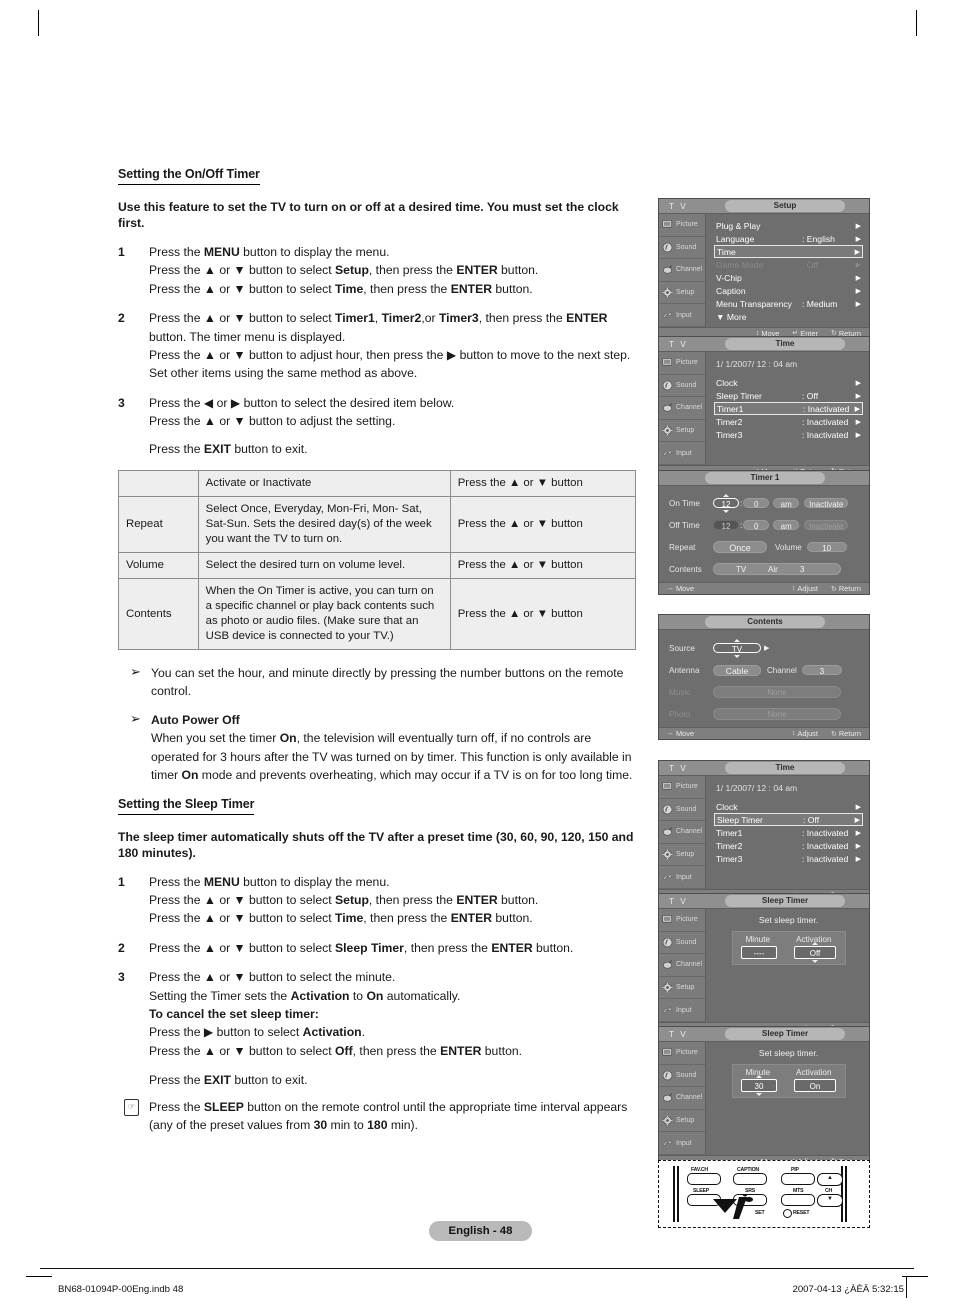 This screenshot has width=954, height=1310. I want to click on footer-timestamp: 2007-04-13 ¿ÀÈÄ 5:32:15, so click(848, 1289).